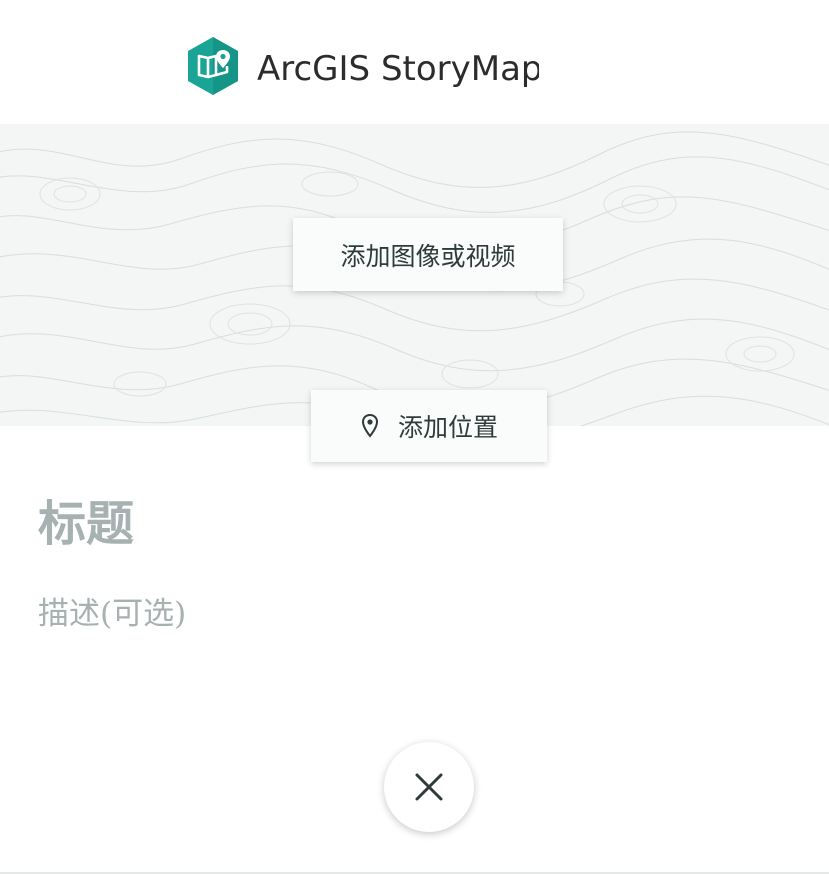 The height and width of the screenshot is (874, 829). I want to click on story-description-input: 描述(可选), so click(112, 614).